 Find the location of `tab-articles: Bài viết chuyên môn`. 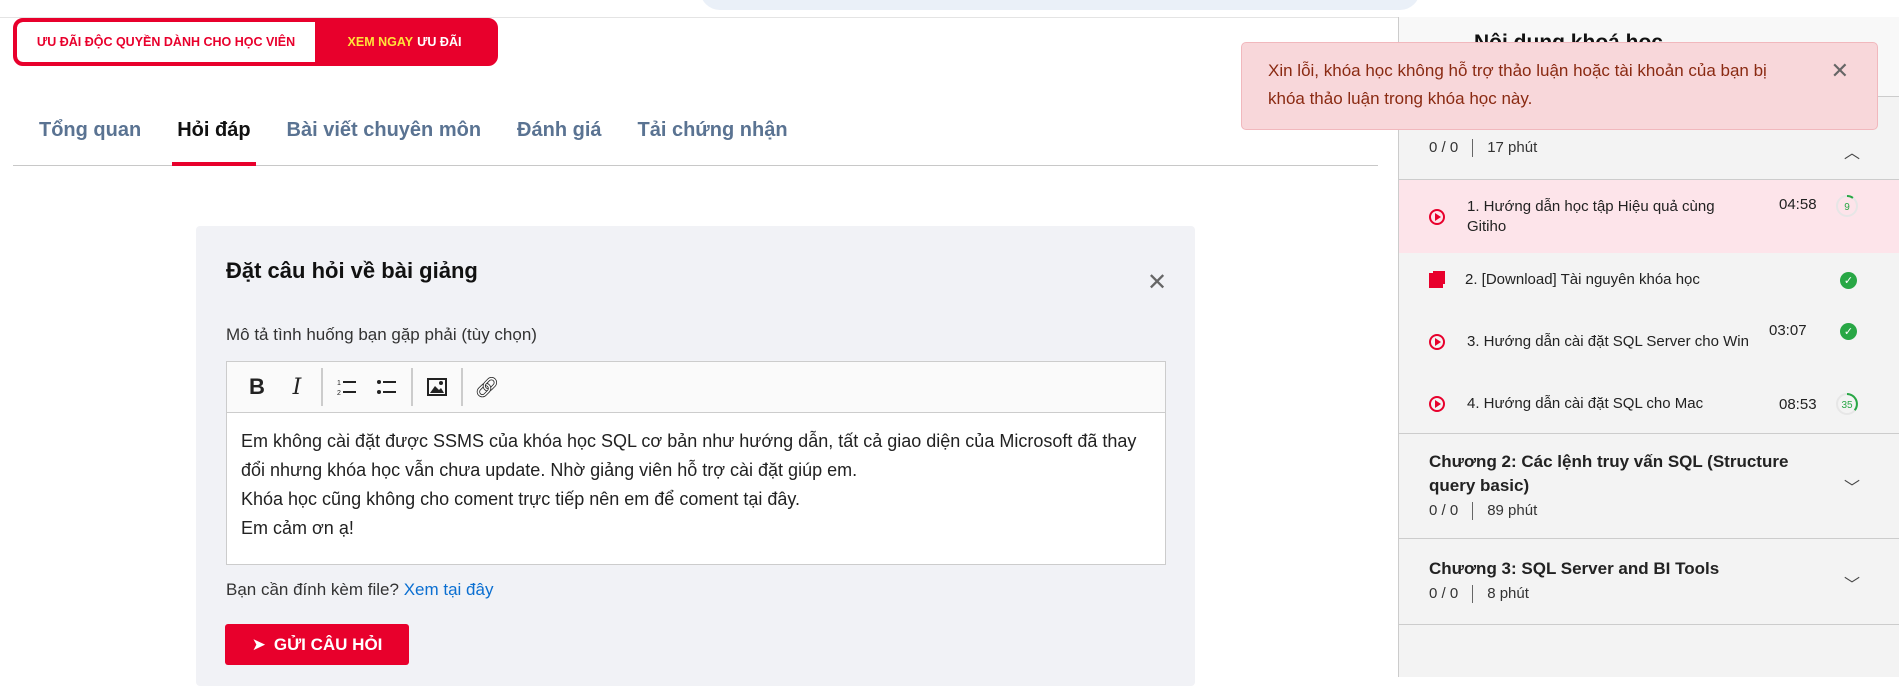

tab-articles: Bài viết chuyên môn is located at coordinates (384, 138).